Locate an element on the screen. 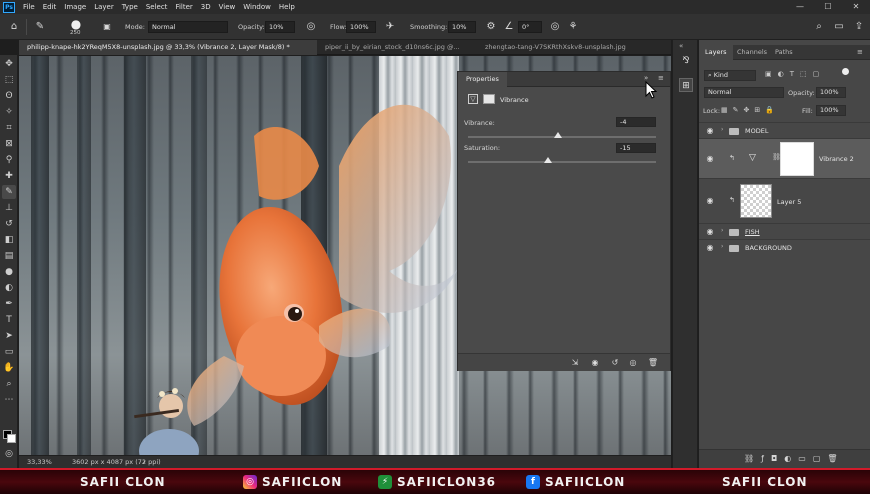 This screenshot has height=494, width=870. saturation-slider-thumb is located at coordinates (547, 160).